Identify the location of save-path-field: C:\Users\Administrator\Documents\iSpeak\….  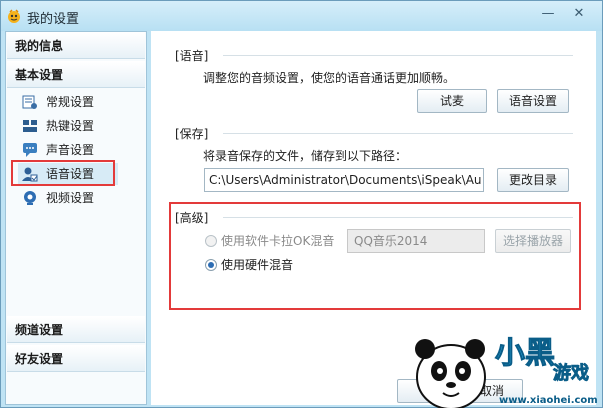
(344, 180).